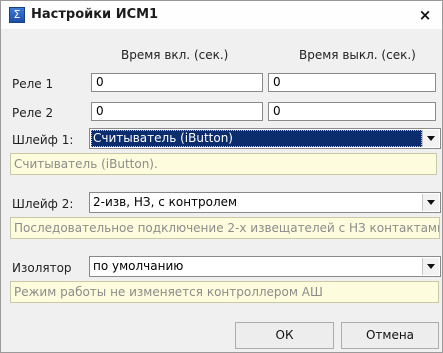 The image size is (443, 353). I want to click on relay-1-on-time-field: 0, so click(177, 82).